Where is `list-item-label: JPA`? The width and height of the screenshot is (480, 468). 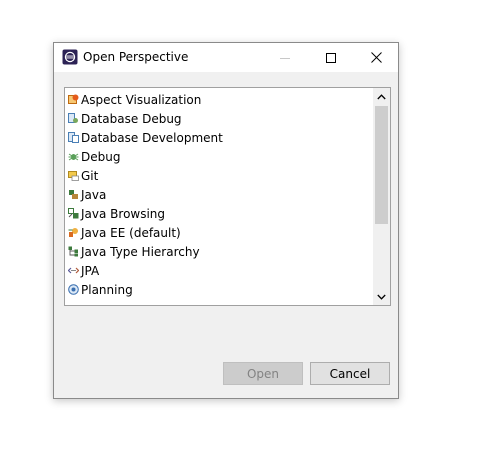
list-item-label: JPA is located at coordinates (90, 270).